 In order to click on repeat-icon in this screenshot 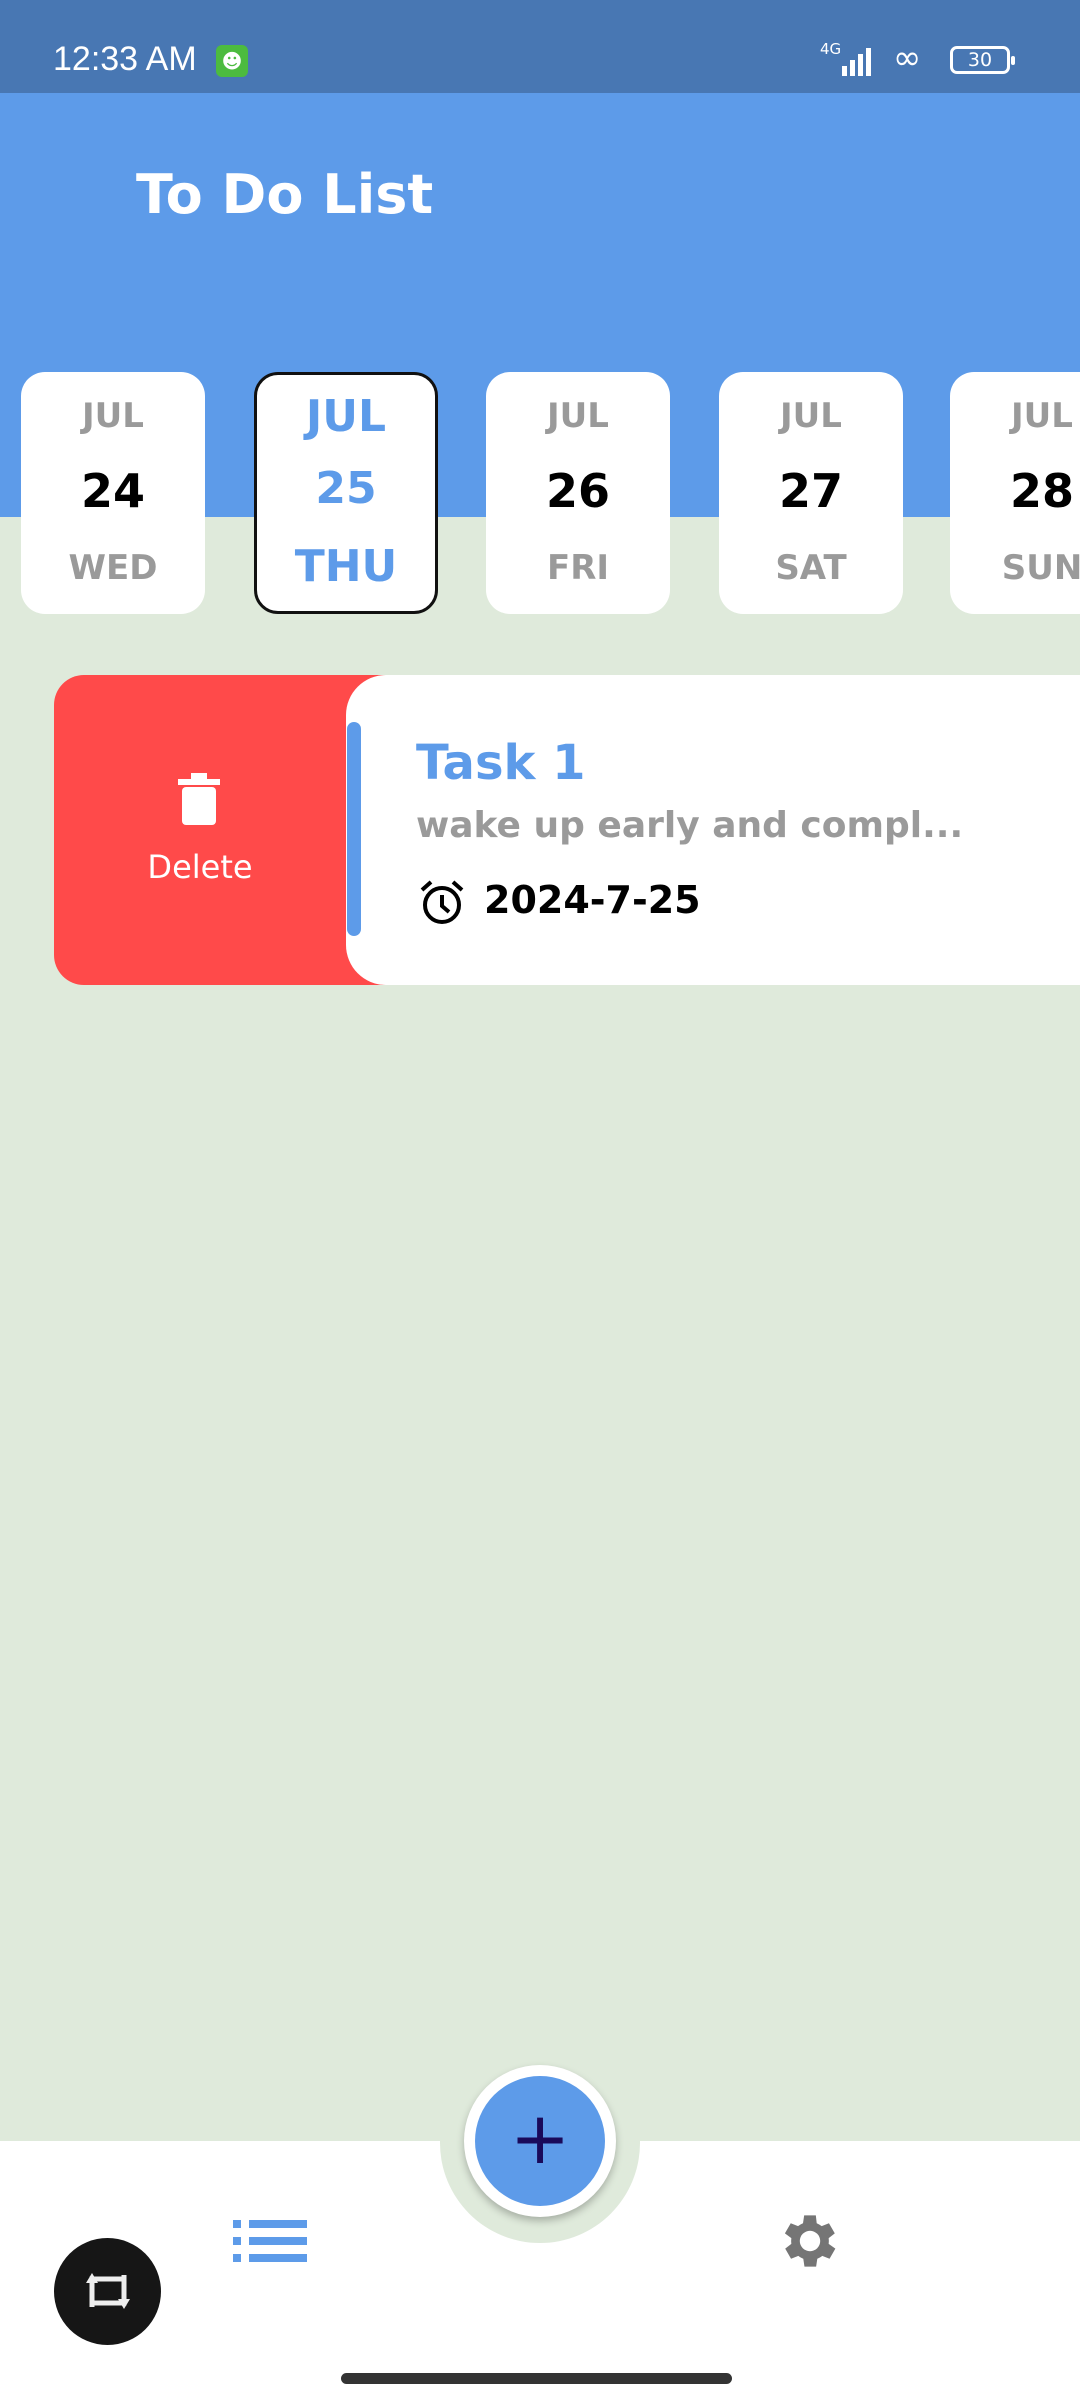, I will do `click(108, 2291)`.